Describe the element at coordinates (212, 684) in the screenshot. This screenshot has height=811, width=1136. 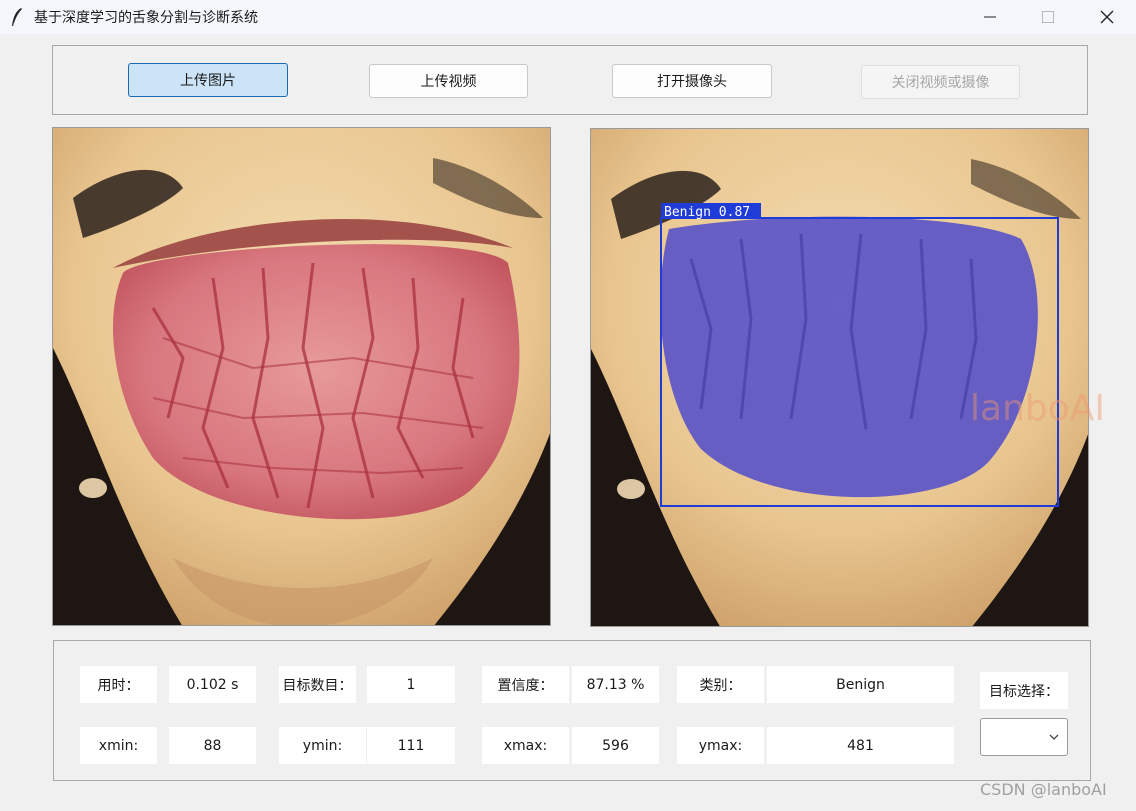
I see `time-value: 0.102 s` at that location.